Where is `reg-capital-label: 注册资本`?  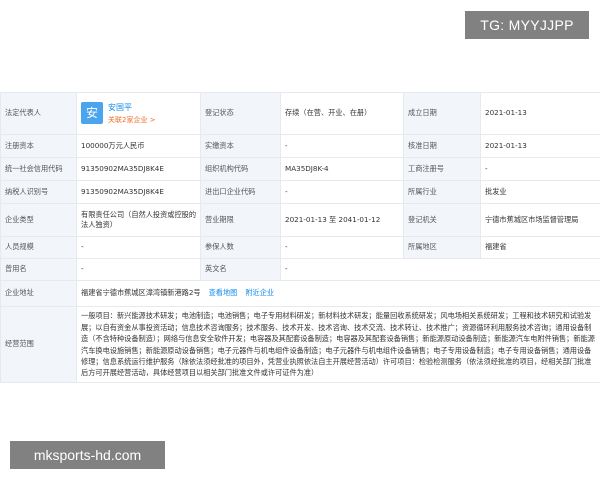
reg-capital-label: 注册资本 is located at coordinates (38, 146).